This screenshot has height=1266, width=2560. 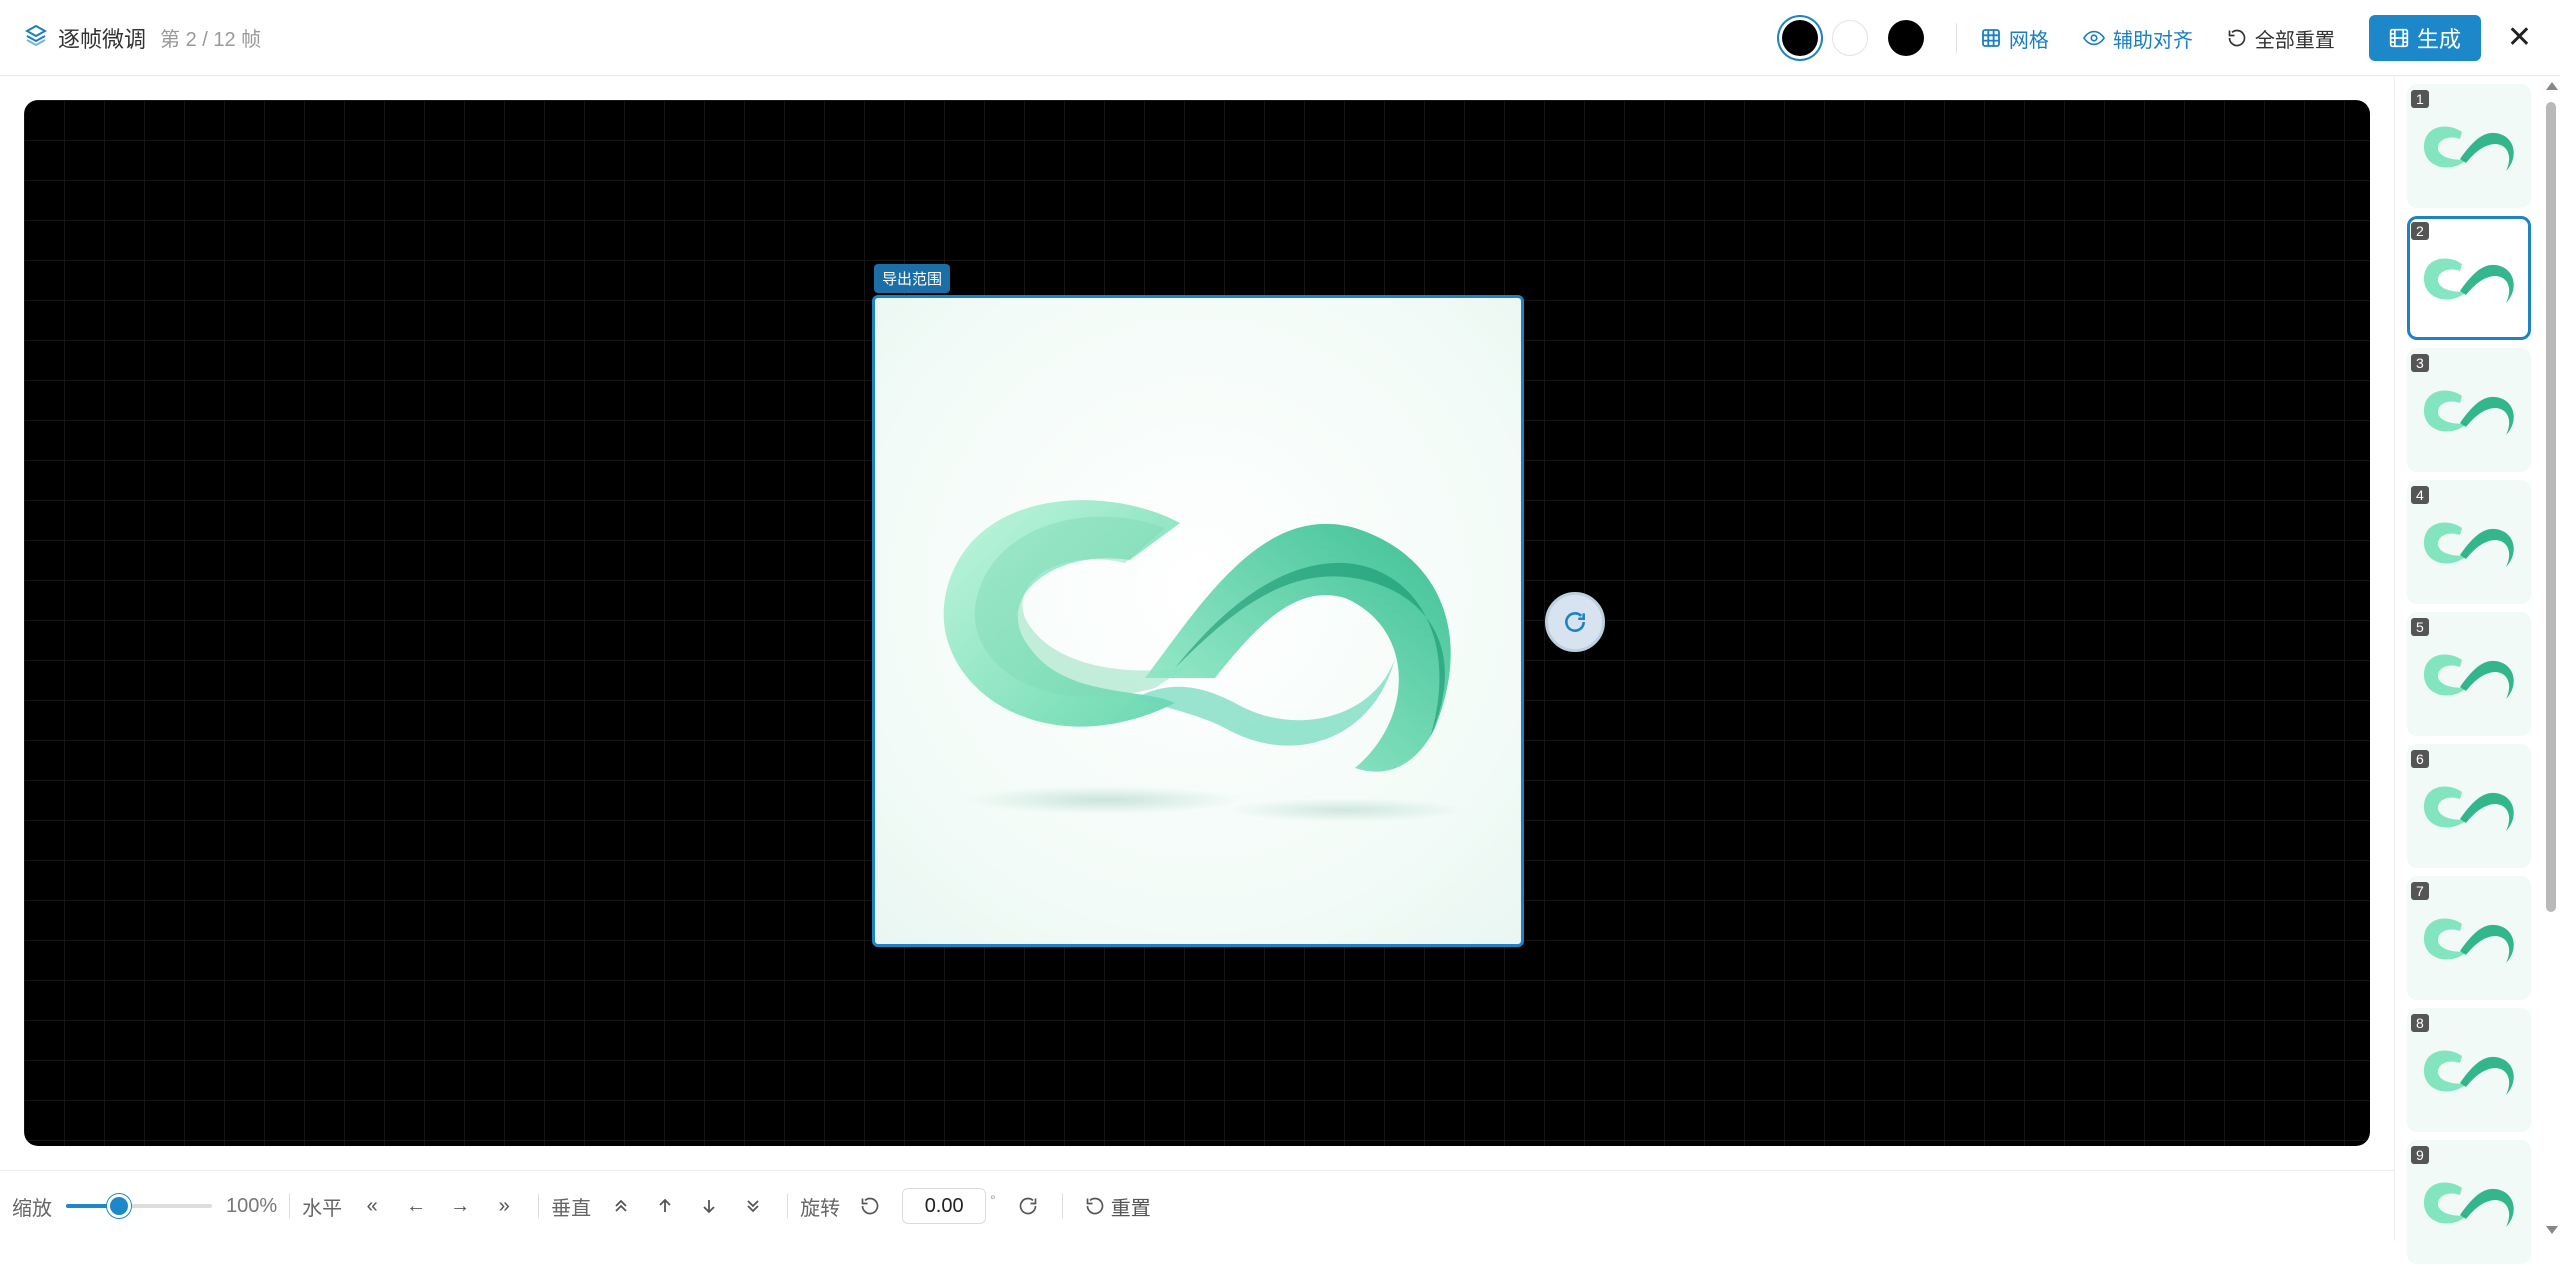 I want to click on rotation-input: 0.00, so click(x=944, y=1206).